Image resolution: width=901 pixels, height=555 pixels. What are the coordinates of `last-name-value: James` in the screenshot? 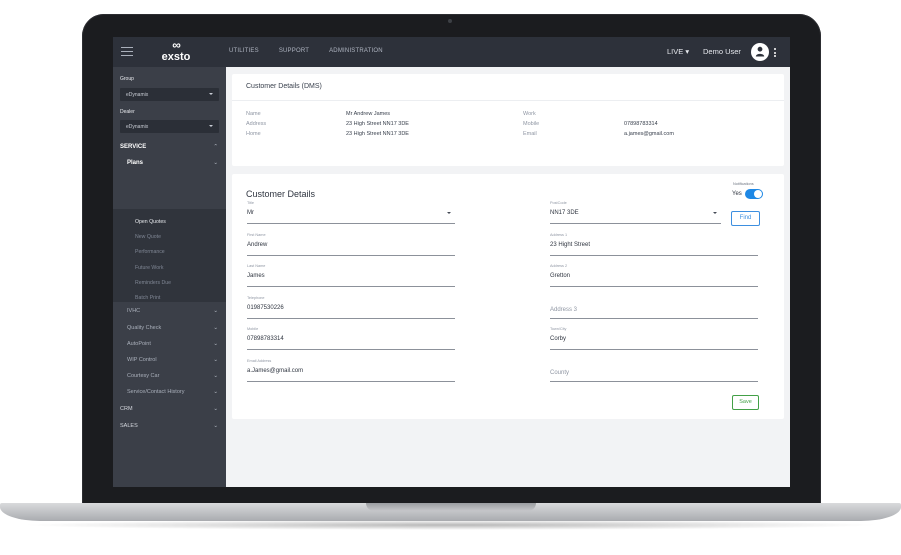 It's located at (256, 276).